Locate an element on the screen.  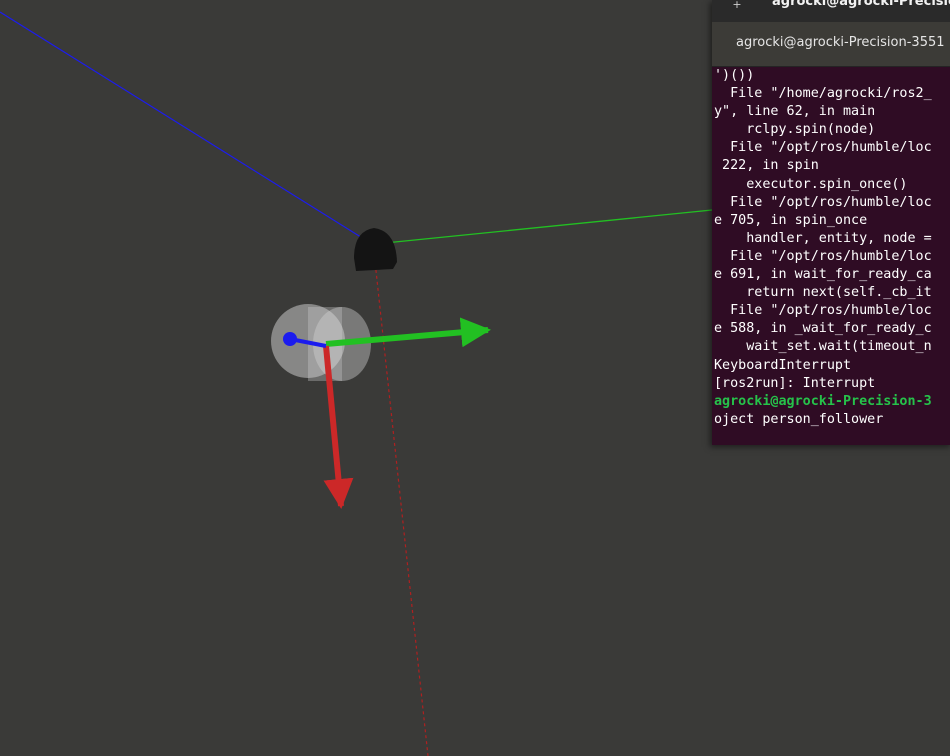
terminal-output-line: handler, entity, node = is located at coordinates (823, 238).